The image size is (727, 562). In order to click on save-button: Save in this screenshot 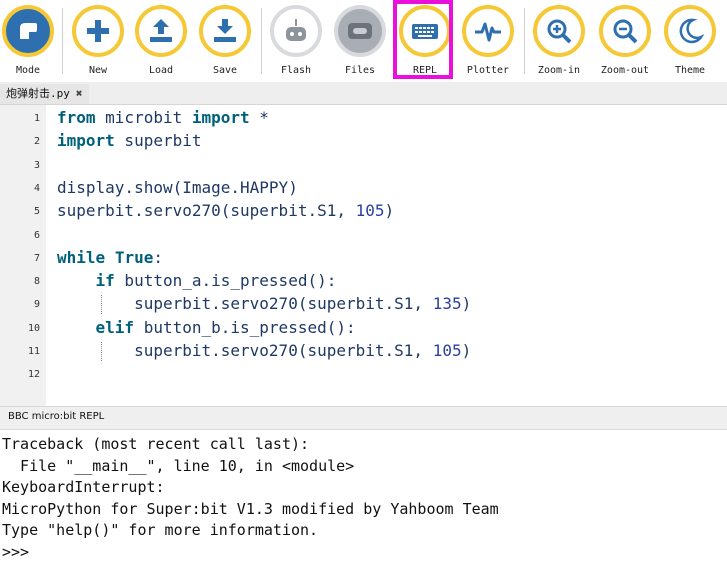, I will do `click(227, 41)`.